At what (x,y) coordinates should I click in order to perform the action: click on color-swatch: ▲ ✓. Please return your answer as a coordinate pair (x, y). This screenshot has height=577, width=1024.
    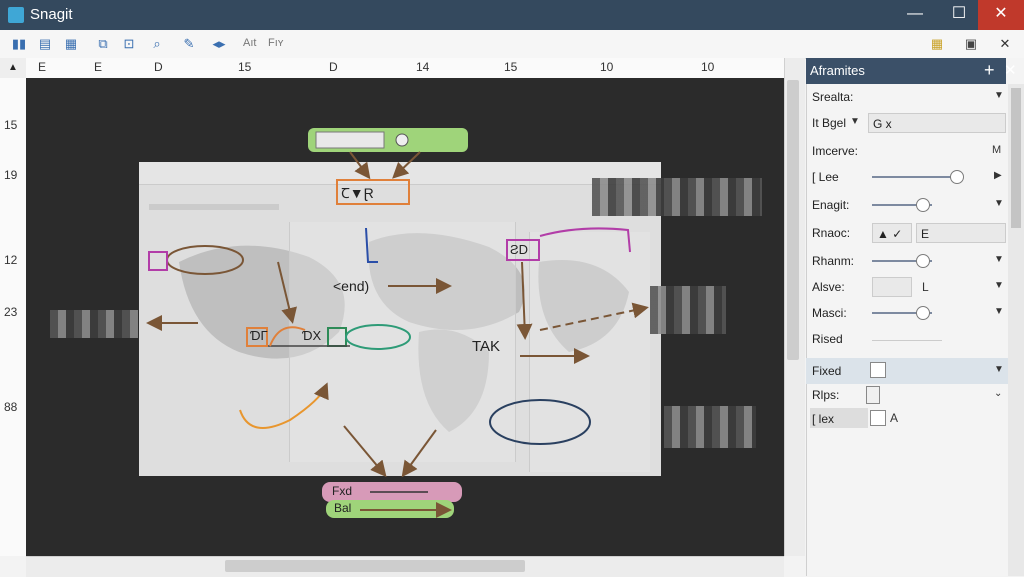
    Looking at the image, I should click on (892, 233).